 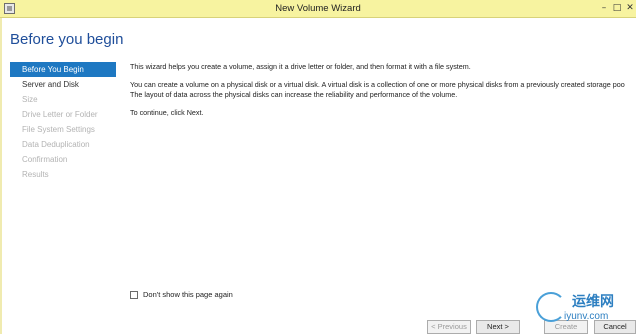 I want to click on nav-item-server-and-disk: Server and Disk, so click(x=63, y=84).